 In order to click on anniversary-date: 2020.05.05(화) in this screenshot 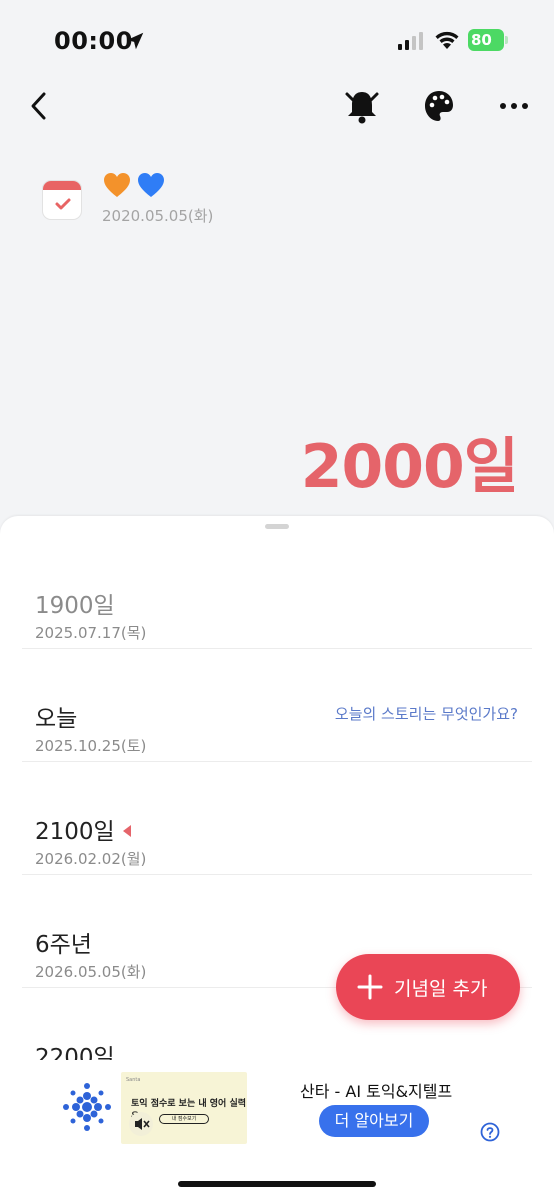, I will do `click(158, 216)`.